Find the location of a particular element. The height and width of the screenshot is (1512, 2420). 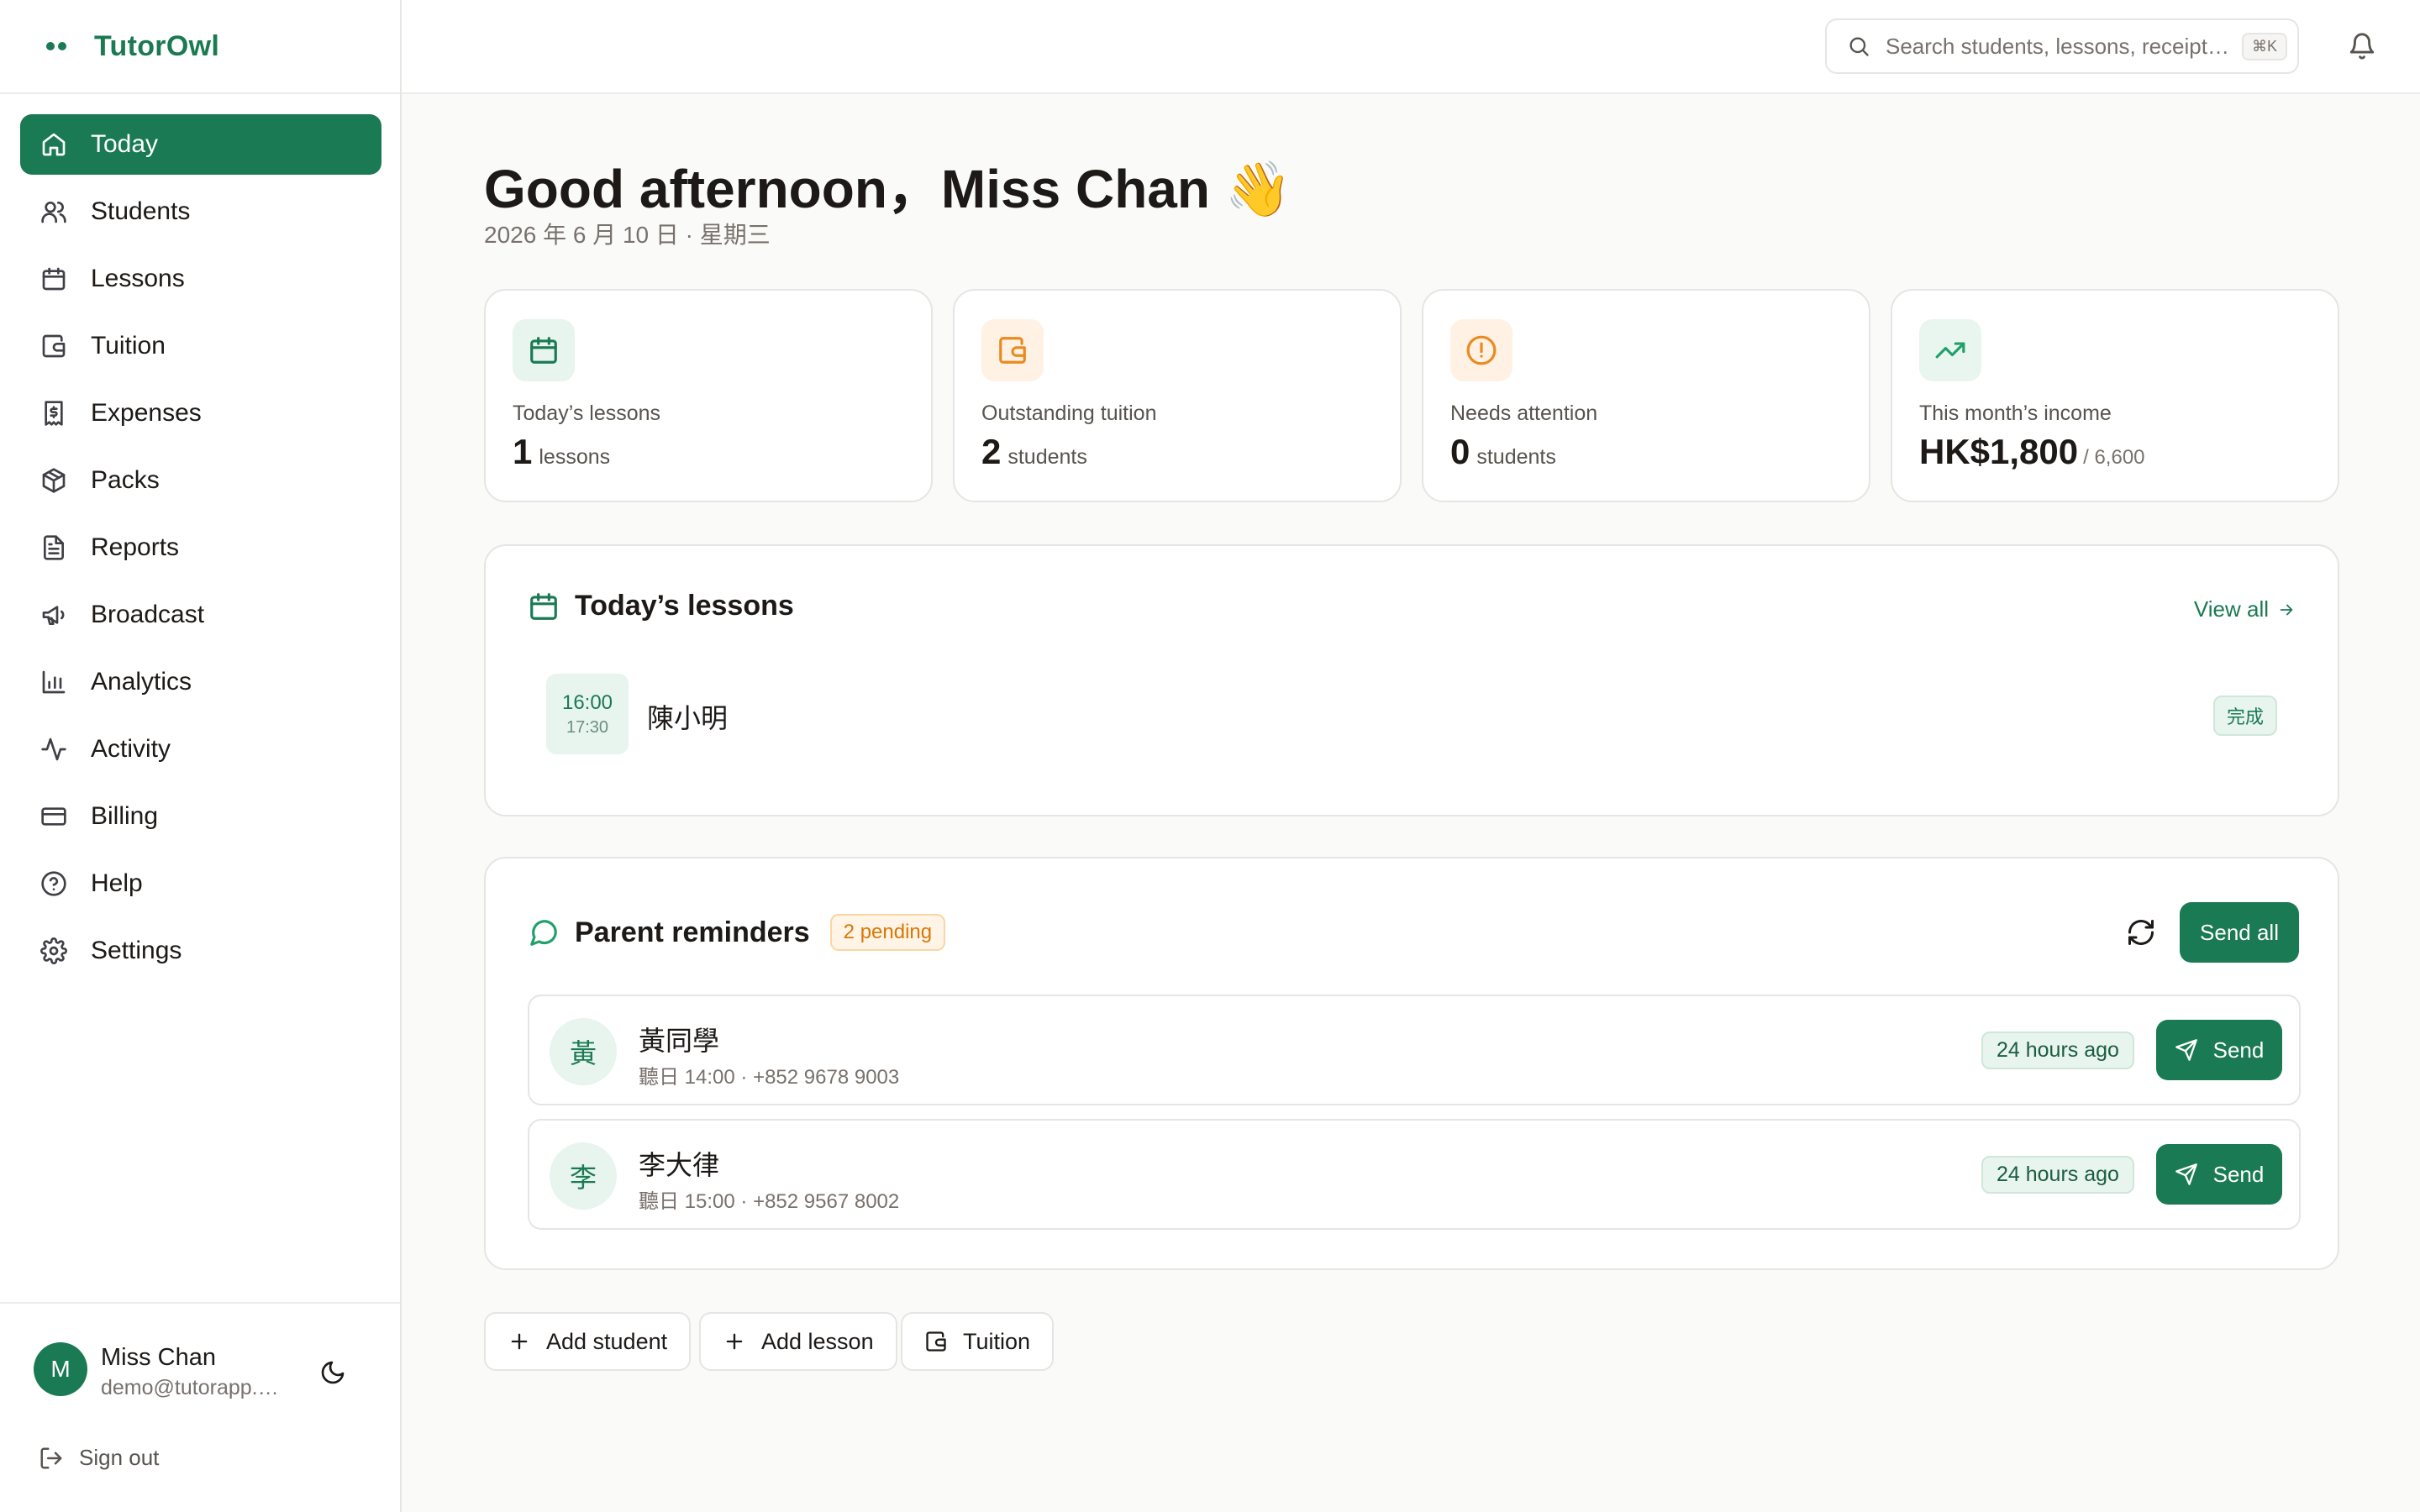

package-icon is located at coordinates (54, 480).